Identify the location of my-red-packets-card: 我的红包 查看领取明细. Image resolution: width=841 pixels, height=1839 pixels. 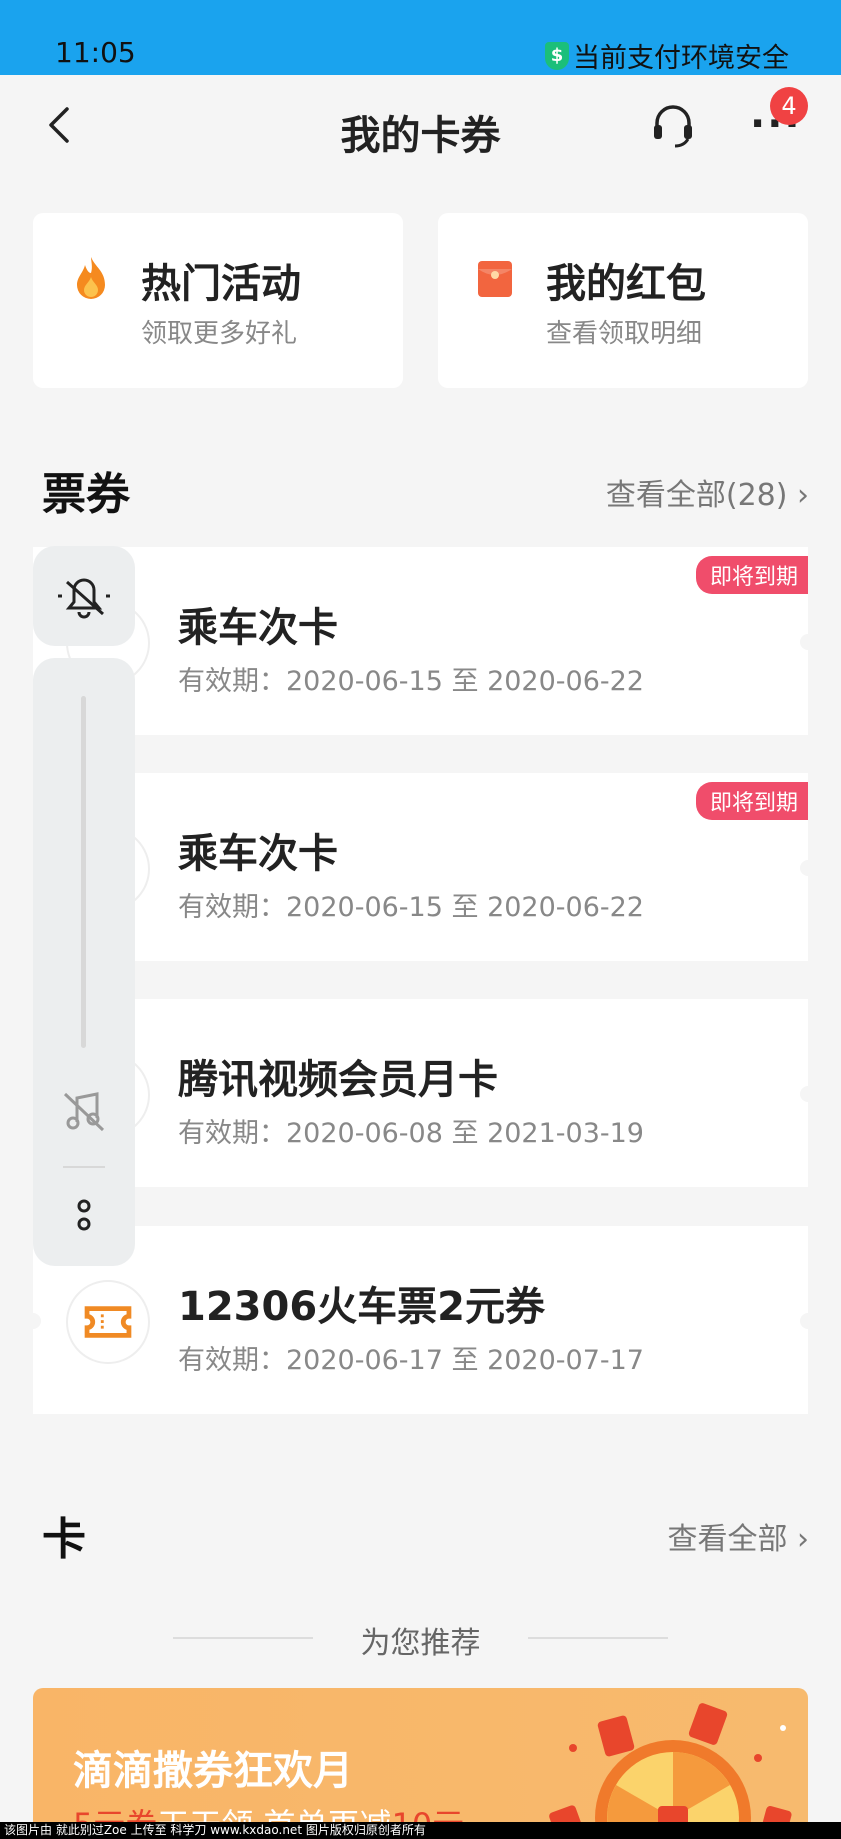
(623, 300).